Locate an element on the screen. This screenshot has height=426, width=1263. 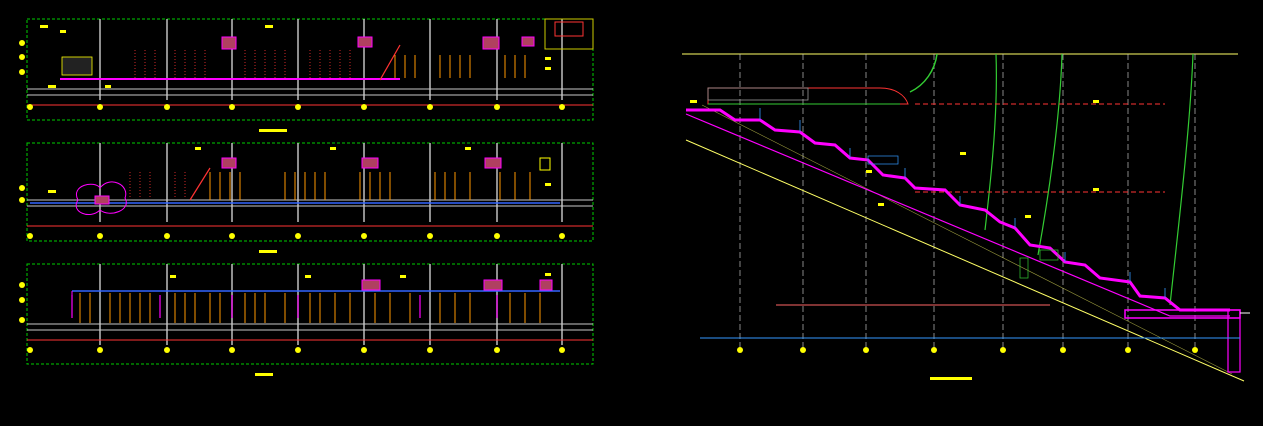
dimension-tag-icon is located at coordinates (894, 159).